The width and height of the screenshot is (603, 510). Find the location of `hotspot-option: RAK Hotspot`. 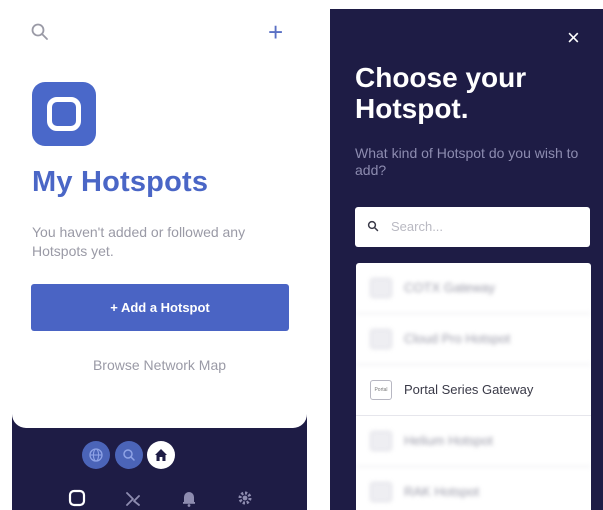

hotspot-option: RAK Hotspot is located at coordinates (473, 488).